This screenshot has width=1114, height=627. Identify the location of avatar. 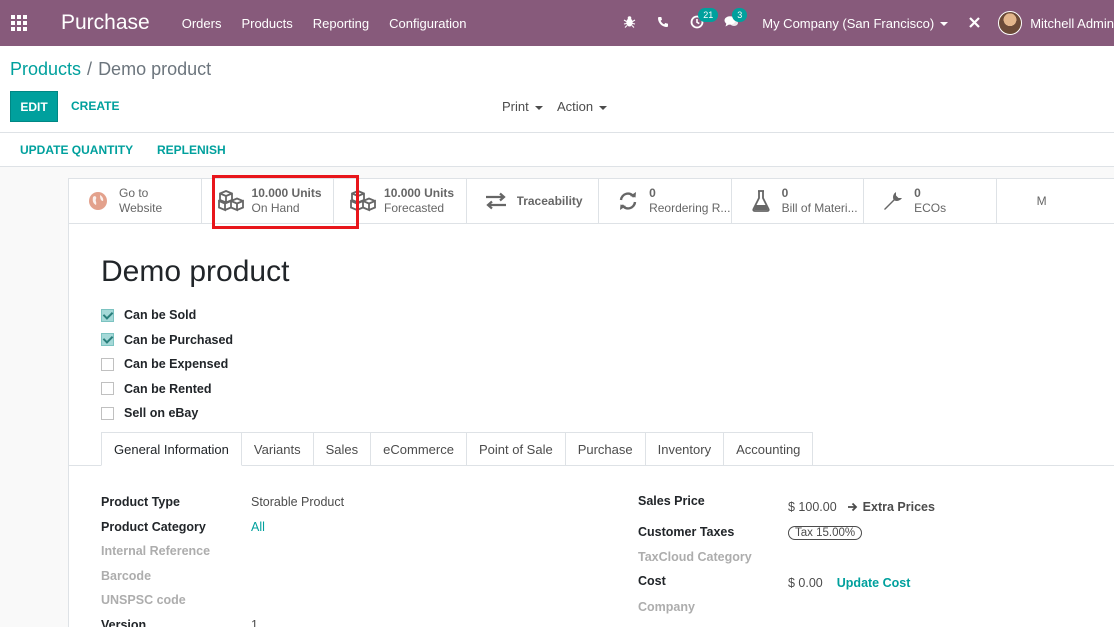
(1010, 23).